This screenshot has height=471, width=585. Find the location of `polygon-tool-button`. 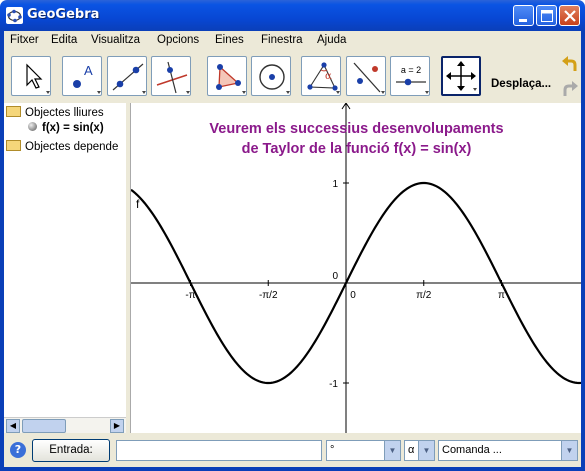

polygon-tool-button is located at coordinates (227, 76).